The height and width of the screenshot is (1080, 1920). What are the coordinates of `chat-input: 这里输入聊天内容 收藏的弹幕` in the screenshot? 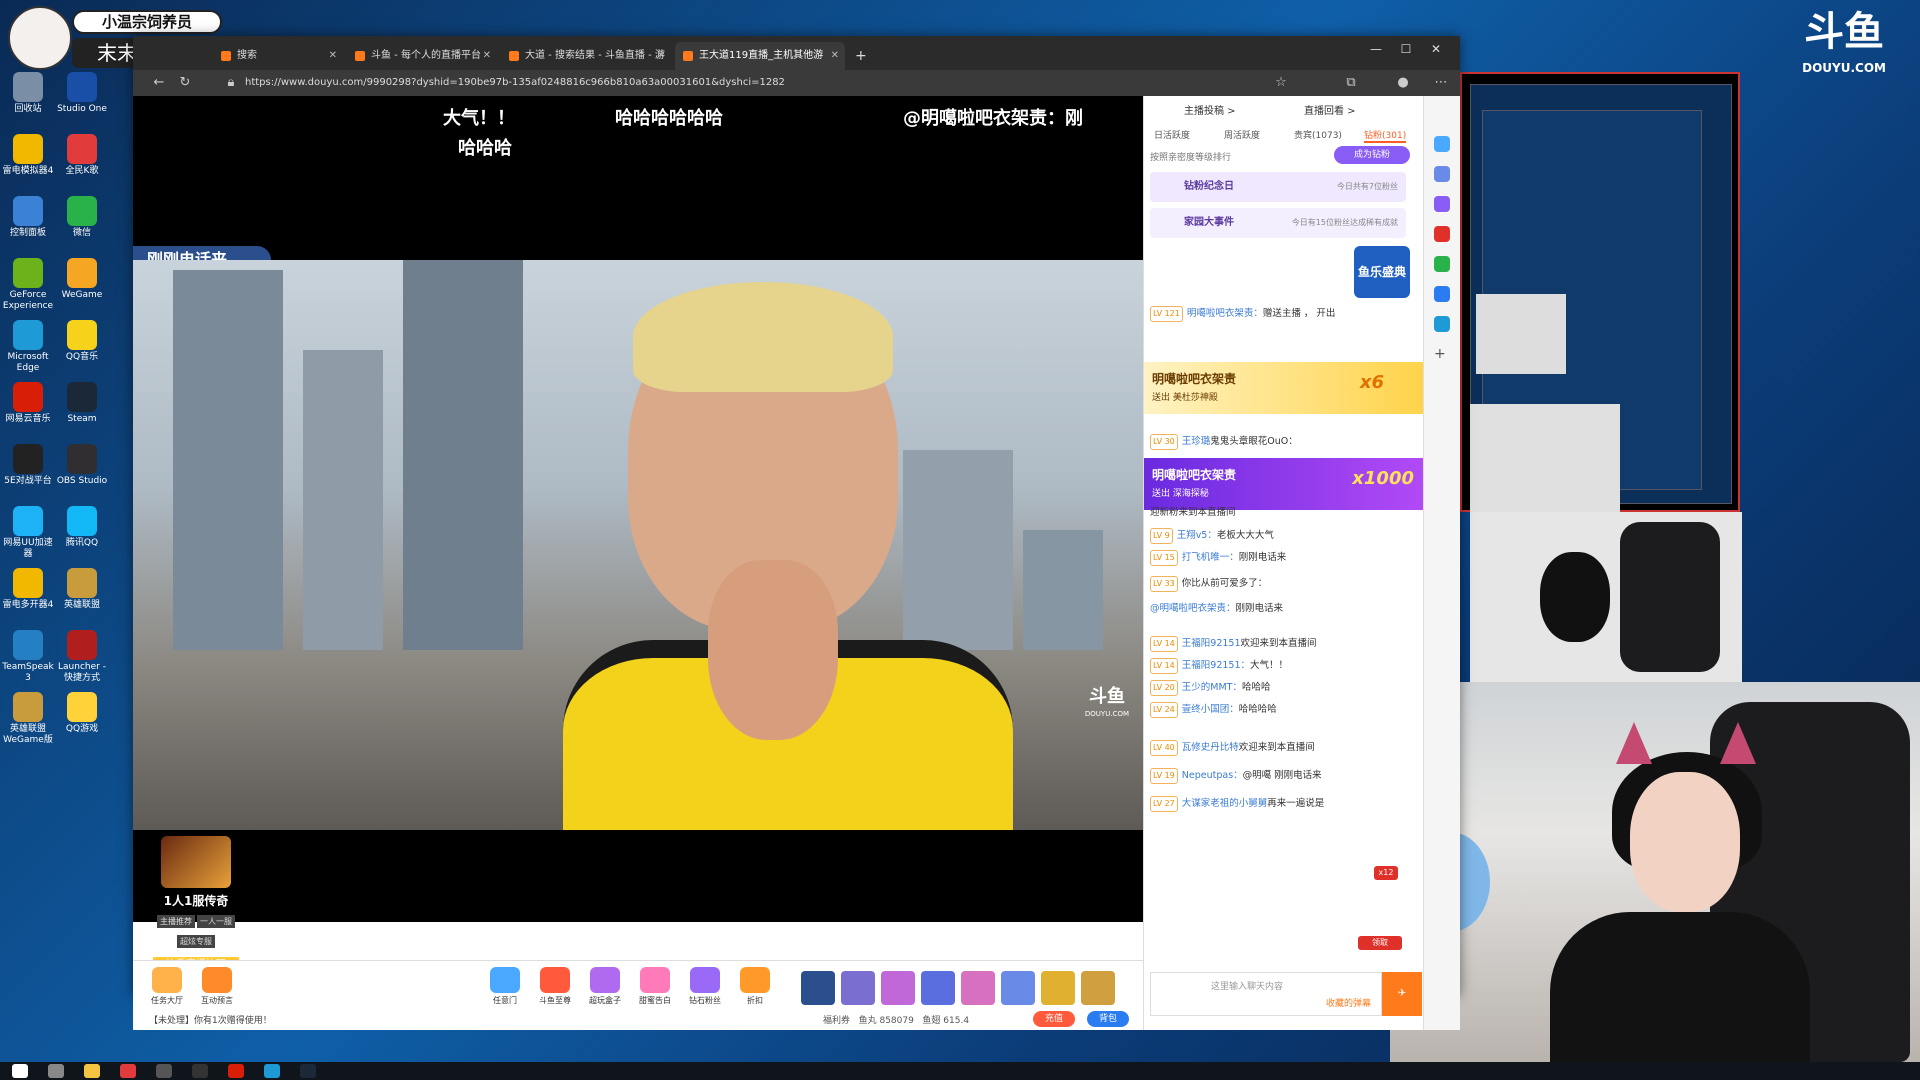 It's located at (1266, 994).